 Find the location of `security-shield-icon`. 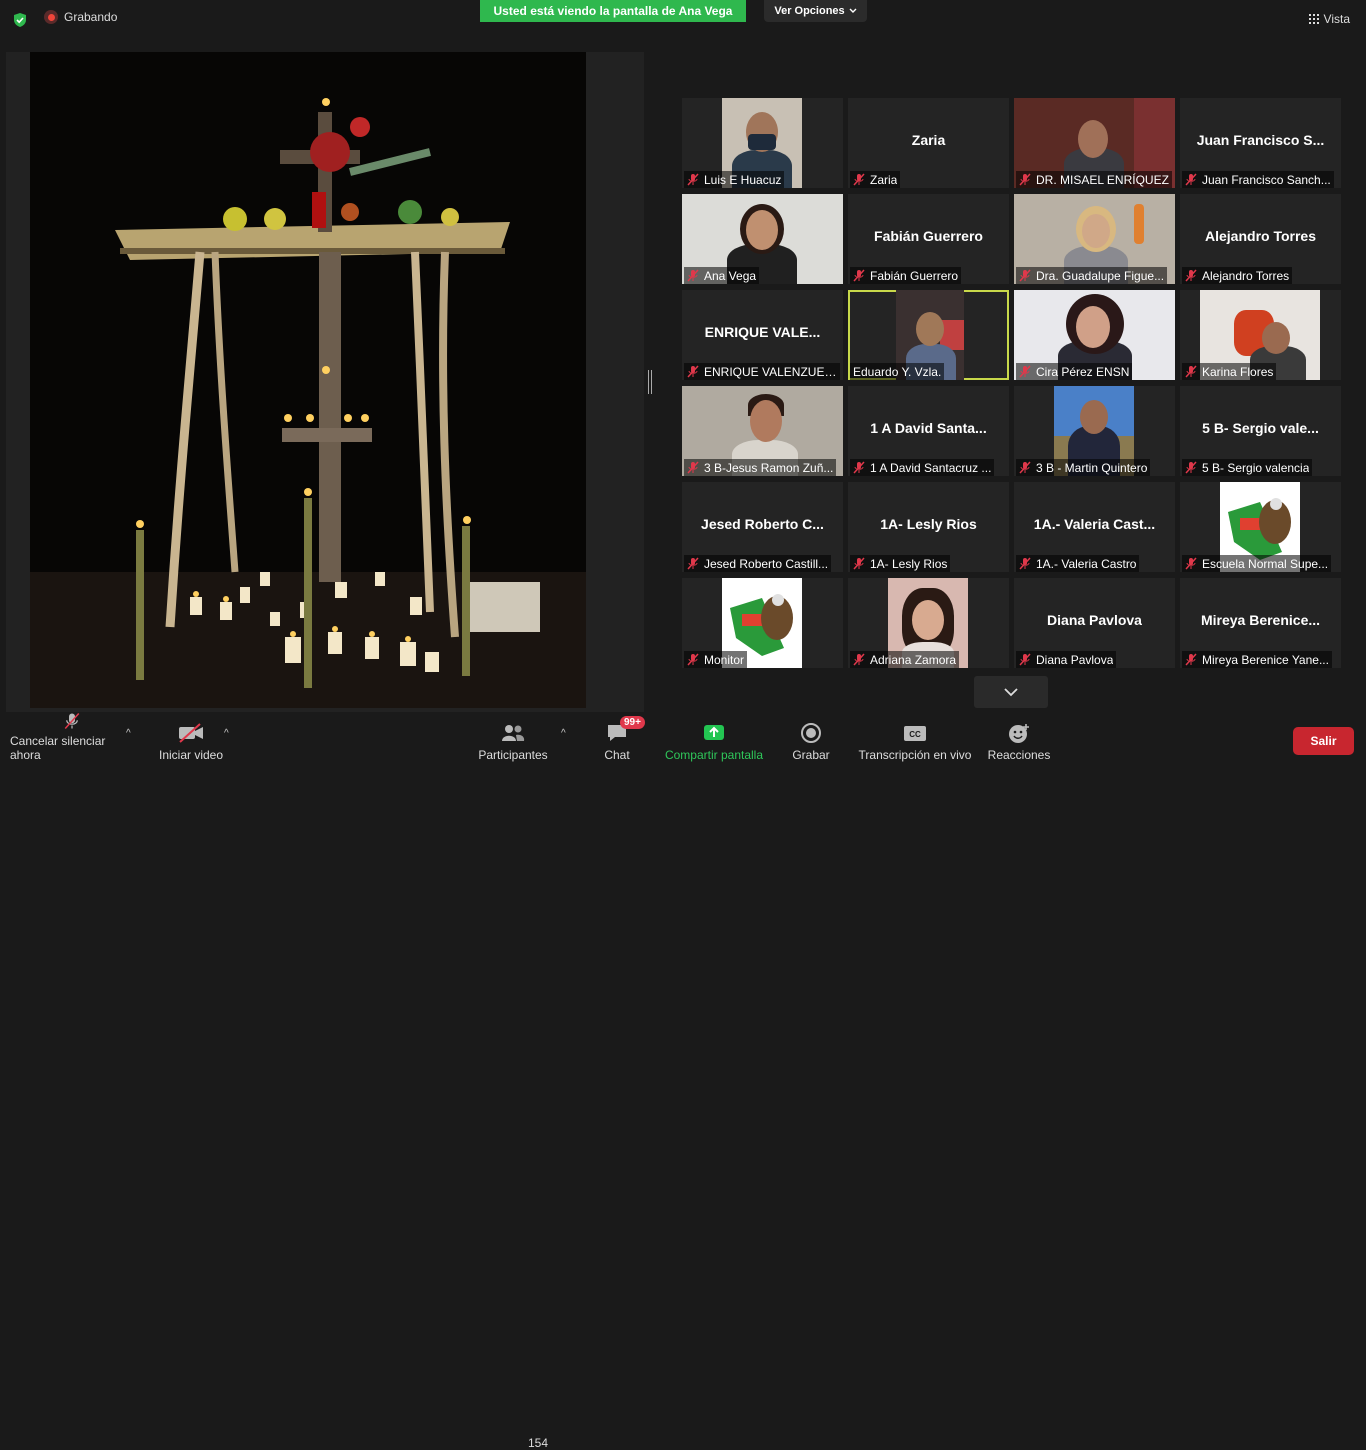

security-shield-icon is located at coordinates (20, 20).